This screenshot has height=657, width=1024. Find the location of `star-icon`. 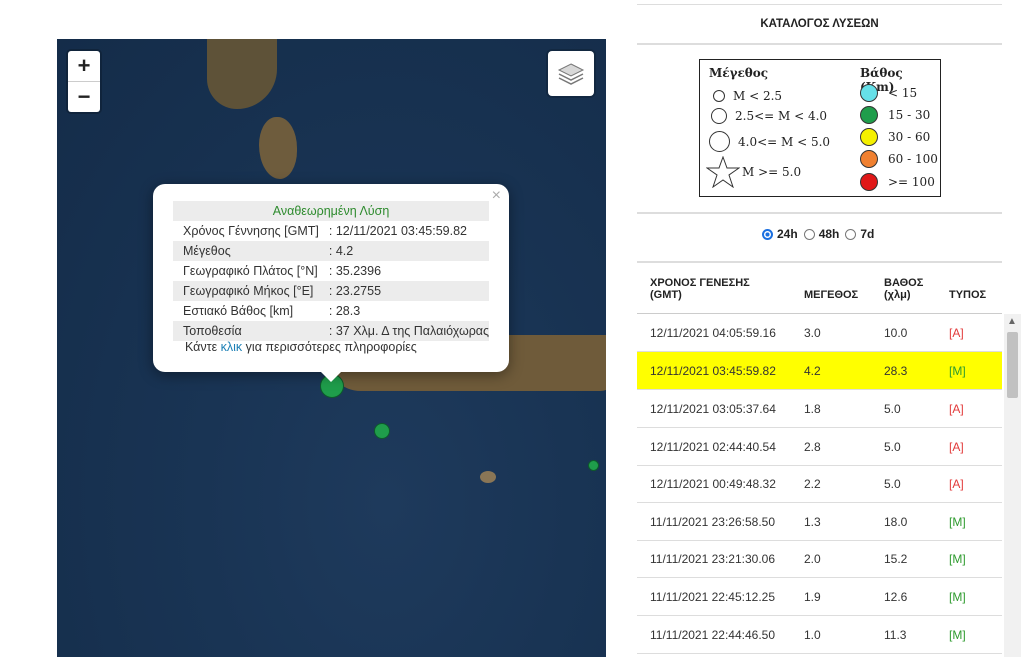

star-icon is located at coordinates (723, 172).